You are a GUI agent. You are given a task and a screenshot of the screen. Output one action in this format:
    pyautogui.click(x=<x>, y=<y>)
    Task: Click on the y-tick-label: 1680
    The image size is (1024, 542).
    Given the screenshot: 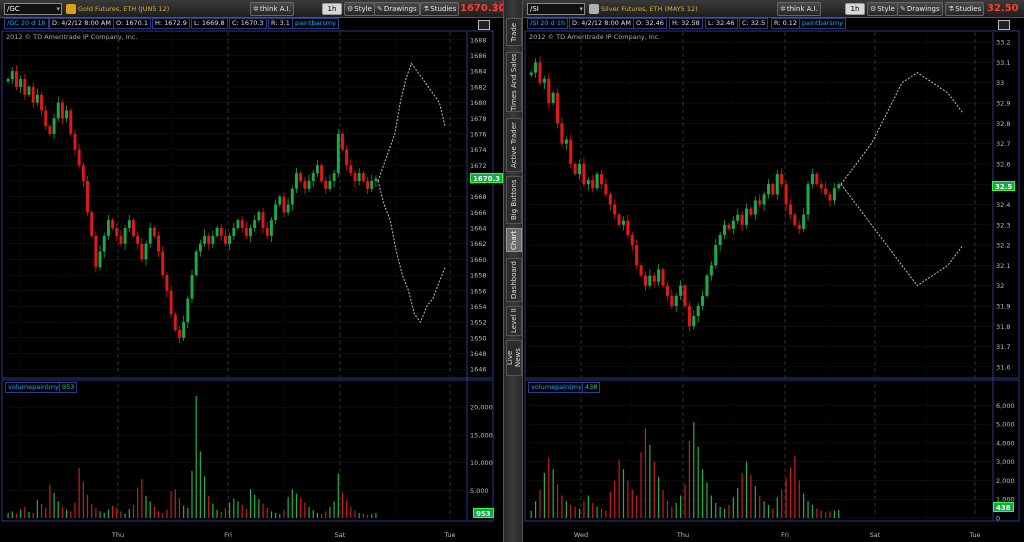 What is the action you would take?
    pyautogui.click(x=478, y=103)
    